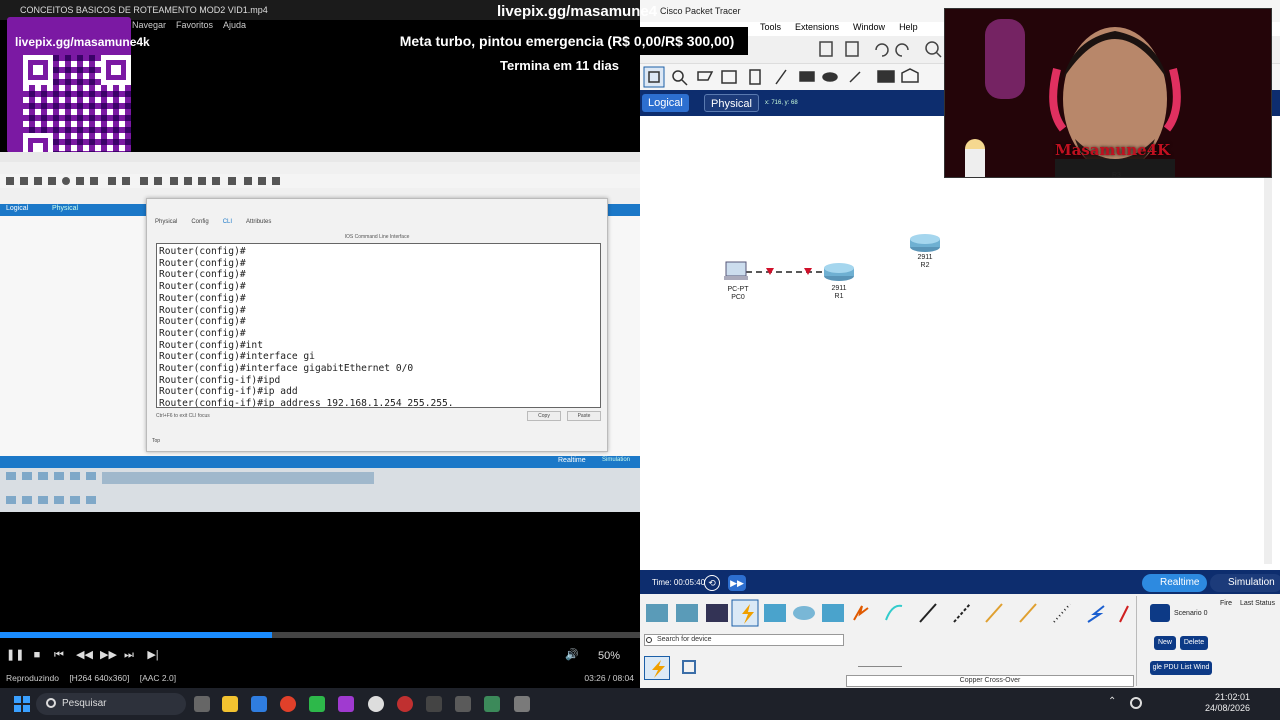 This screenshot has width=1280, height=720. Describe the element at coordinates (657, 668) in the screenshot. I see `selected-cable-icon` at that location.